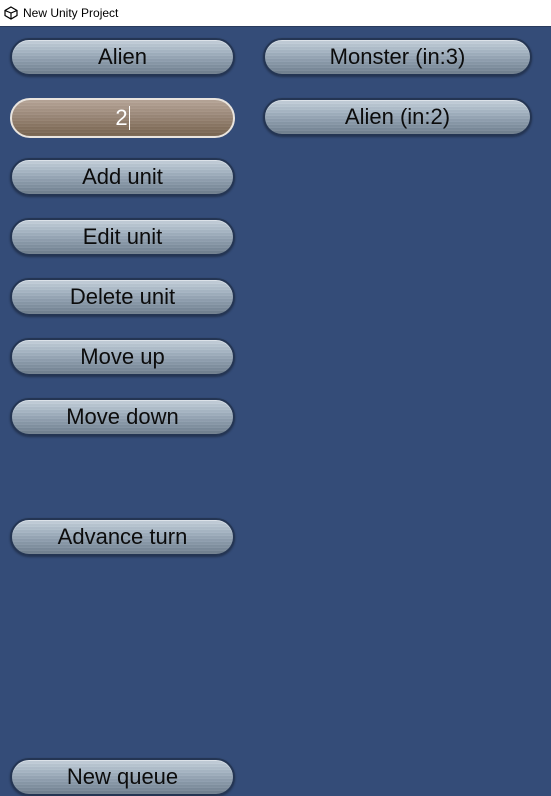  What do you see at coordinates (122, 57) in the screenshot?
I see `unit-type-button: Alien` at bounding box center [122, 57].